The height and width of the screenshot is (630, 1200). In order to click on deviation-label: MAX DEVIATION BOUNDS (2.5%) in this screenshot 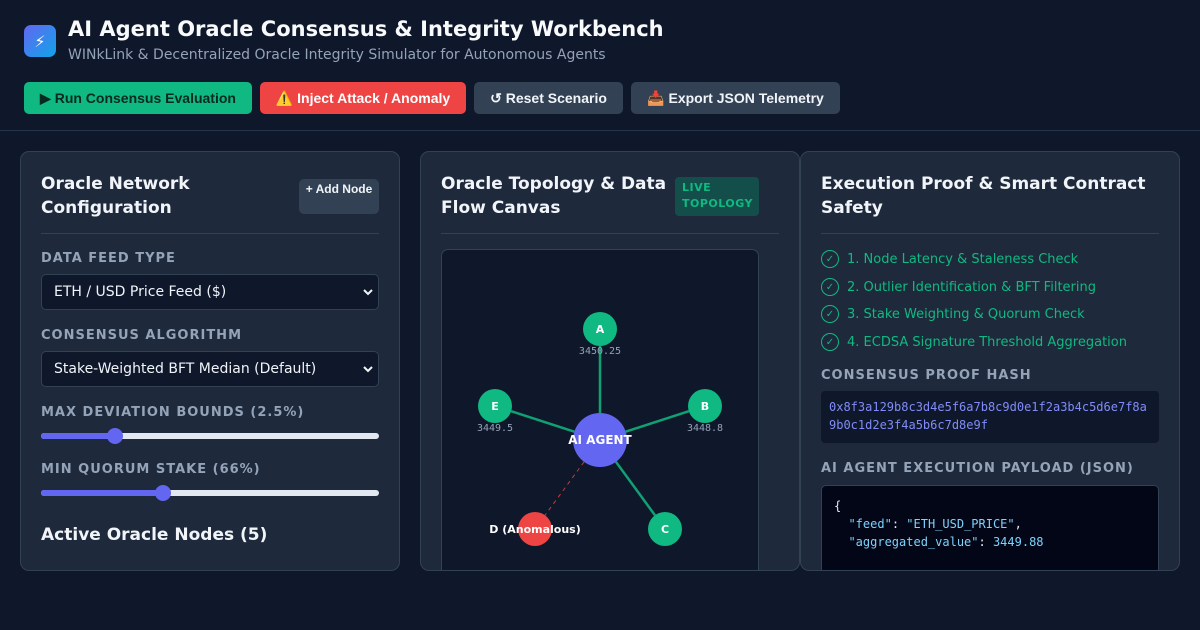, I will do `click(173, 412)`.